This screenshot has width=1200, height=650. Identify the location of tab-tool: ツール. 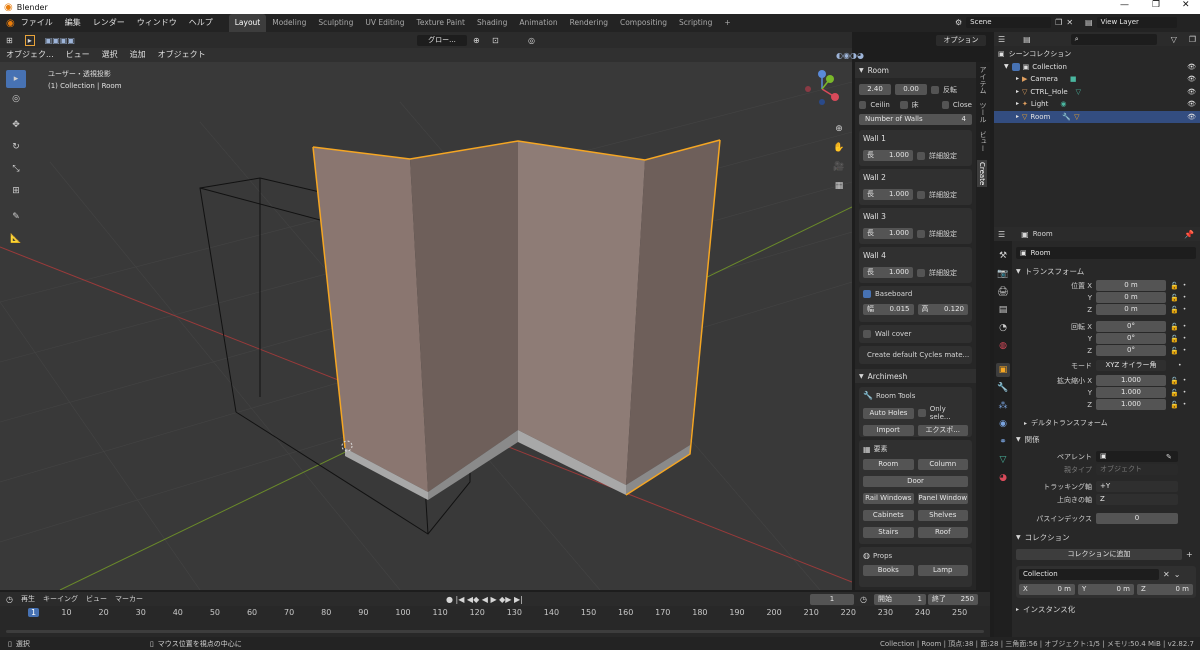
(983, 112).